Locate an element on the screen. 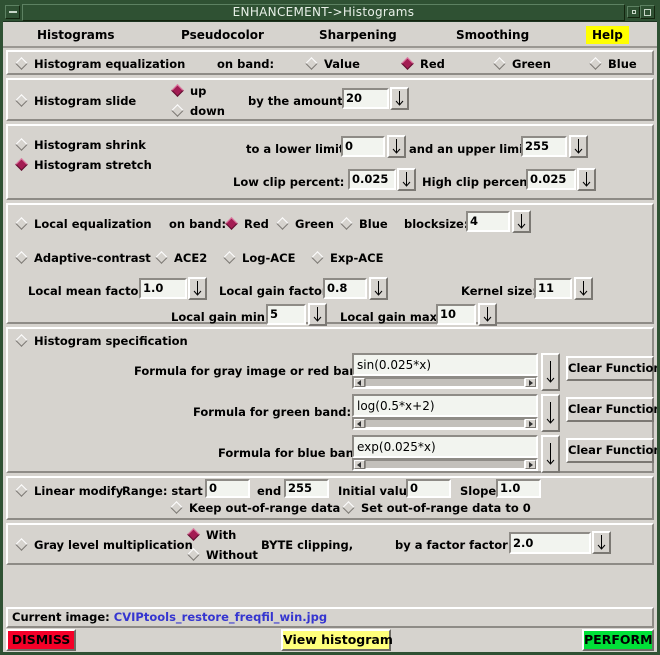  input-lower-limit: 0 is located at coordinates (363, 146).